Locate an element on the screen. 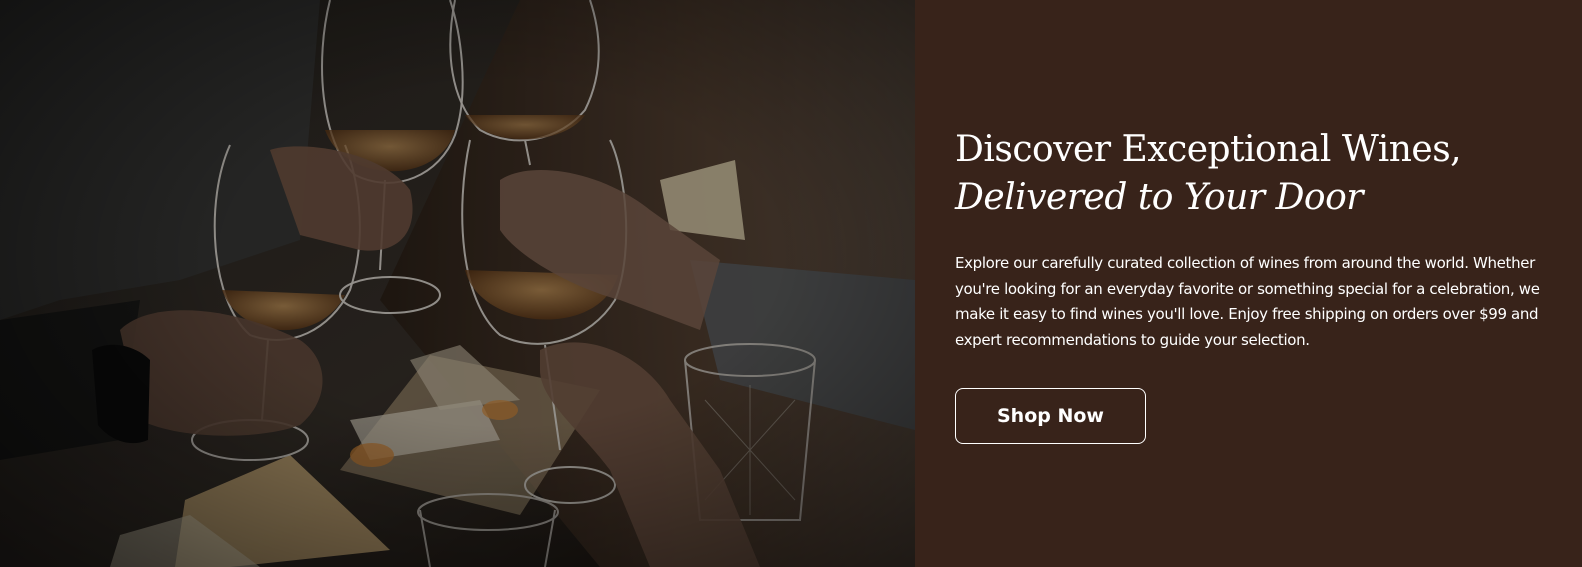 Image resolution: width=1582 pixels, height=567 pixels. shop-now-button: Shop Now is located at coordinates (1050, 416).